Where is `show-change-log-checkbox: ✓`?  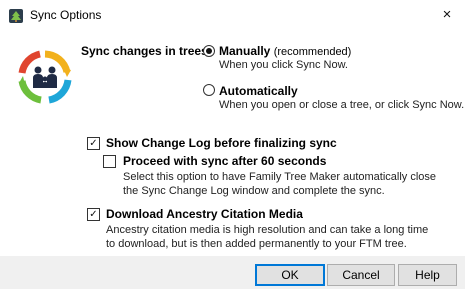 show-change-log-checkbox: ✓ is located at coordinates (93, 143).